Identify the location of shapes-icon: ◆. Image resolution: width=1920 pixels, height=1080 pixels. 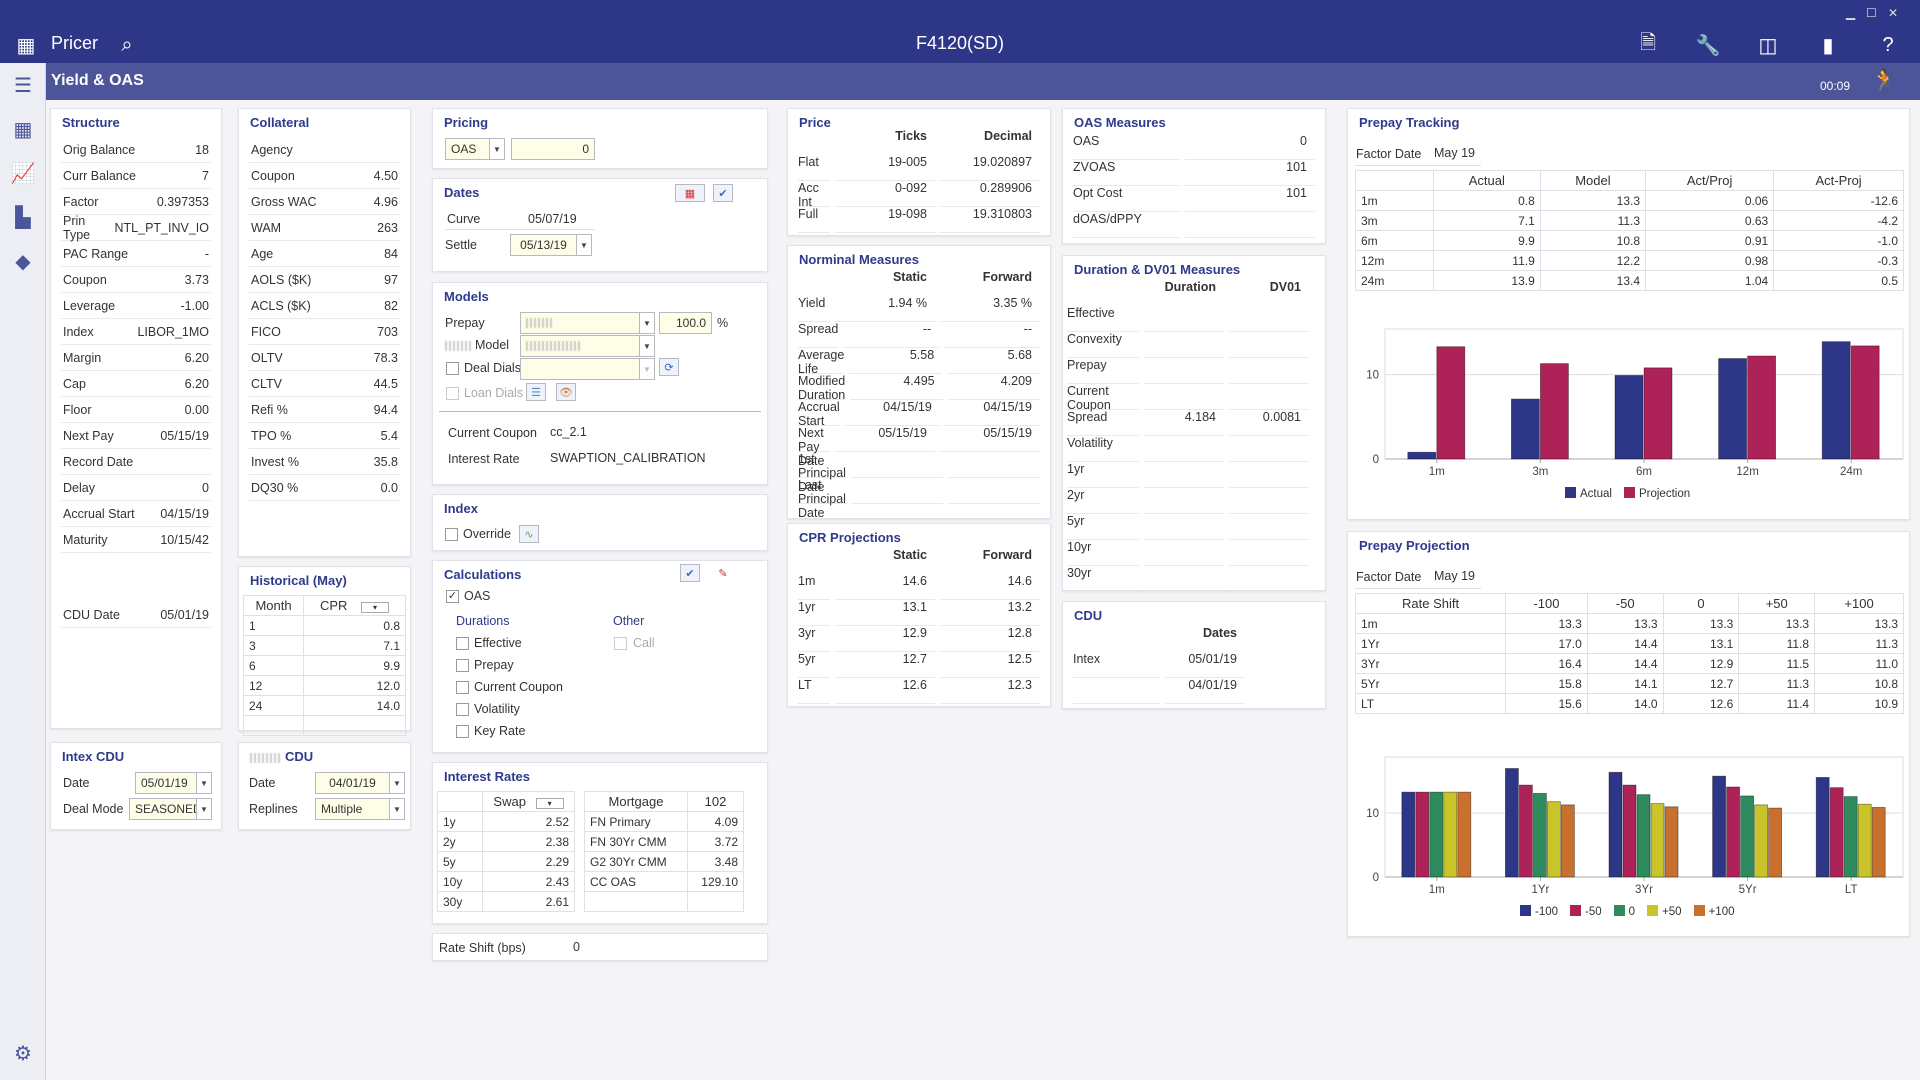
(23, 261).